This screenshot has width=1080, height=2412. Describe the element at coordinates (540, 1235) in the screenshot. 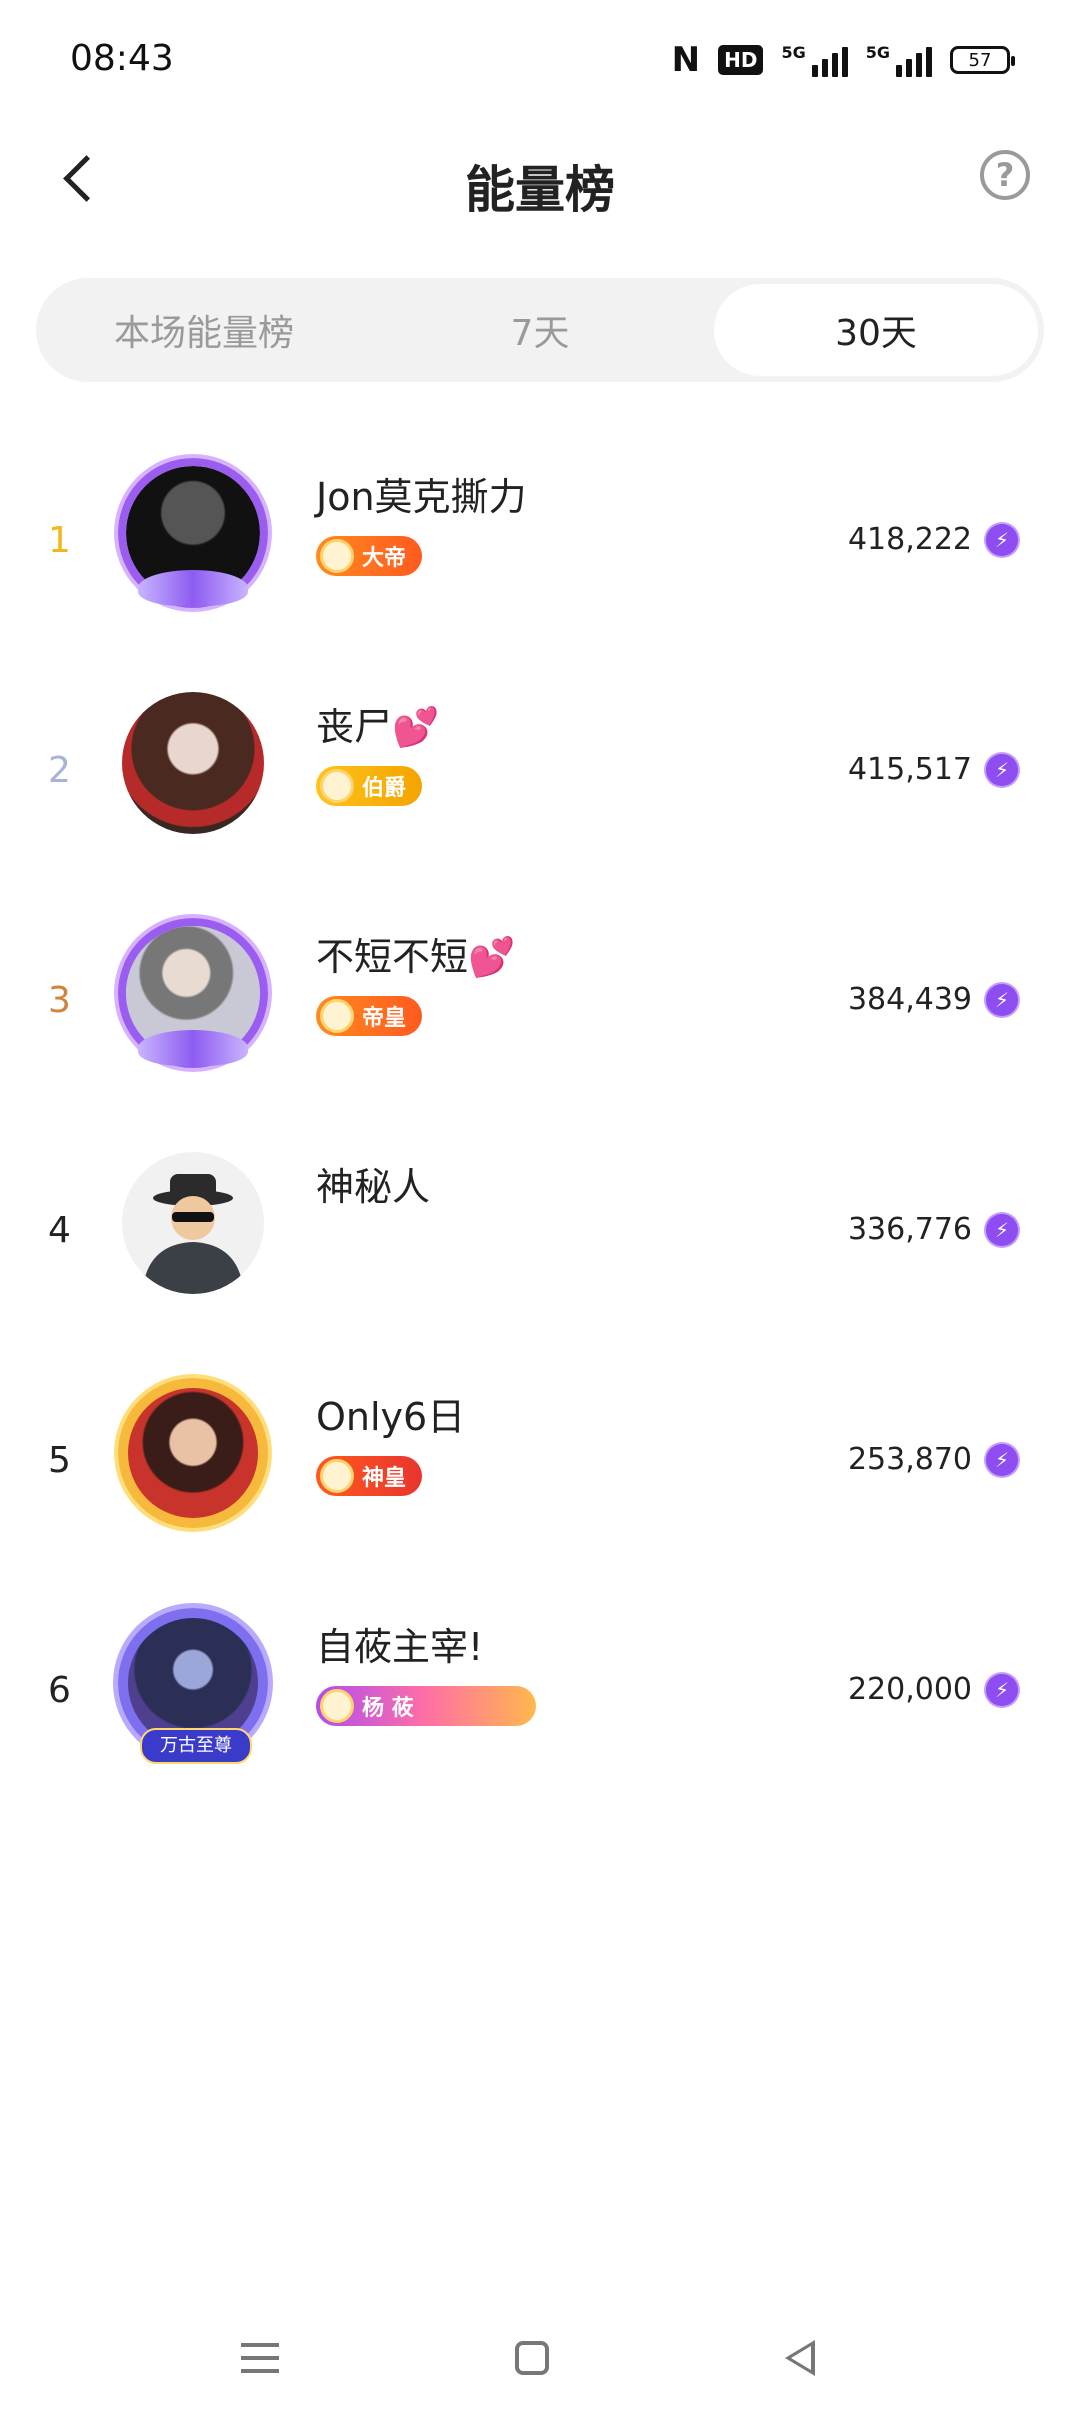

I see `list-item: 4 神秘人 336,776 ⚡` at that location.